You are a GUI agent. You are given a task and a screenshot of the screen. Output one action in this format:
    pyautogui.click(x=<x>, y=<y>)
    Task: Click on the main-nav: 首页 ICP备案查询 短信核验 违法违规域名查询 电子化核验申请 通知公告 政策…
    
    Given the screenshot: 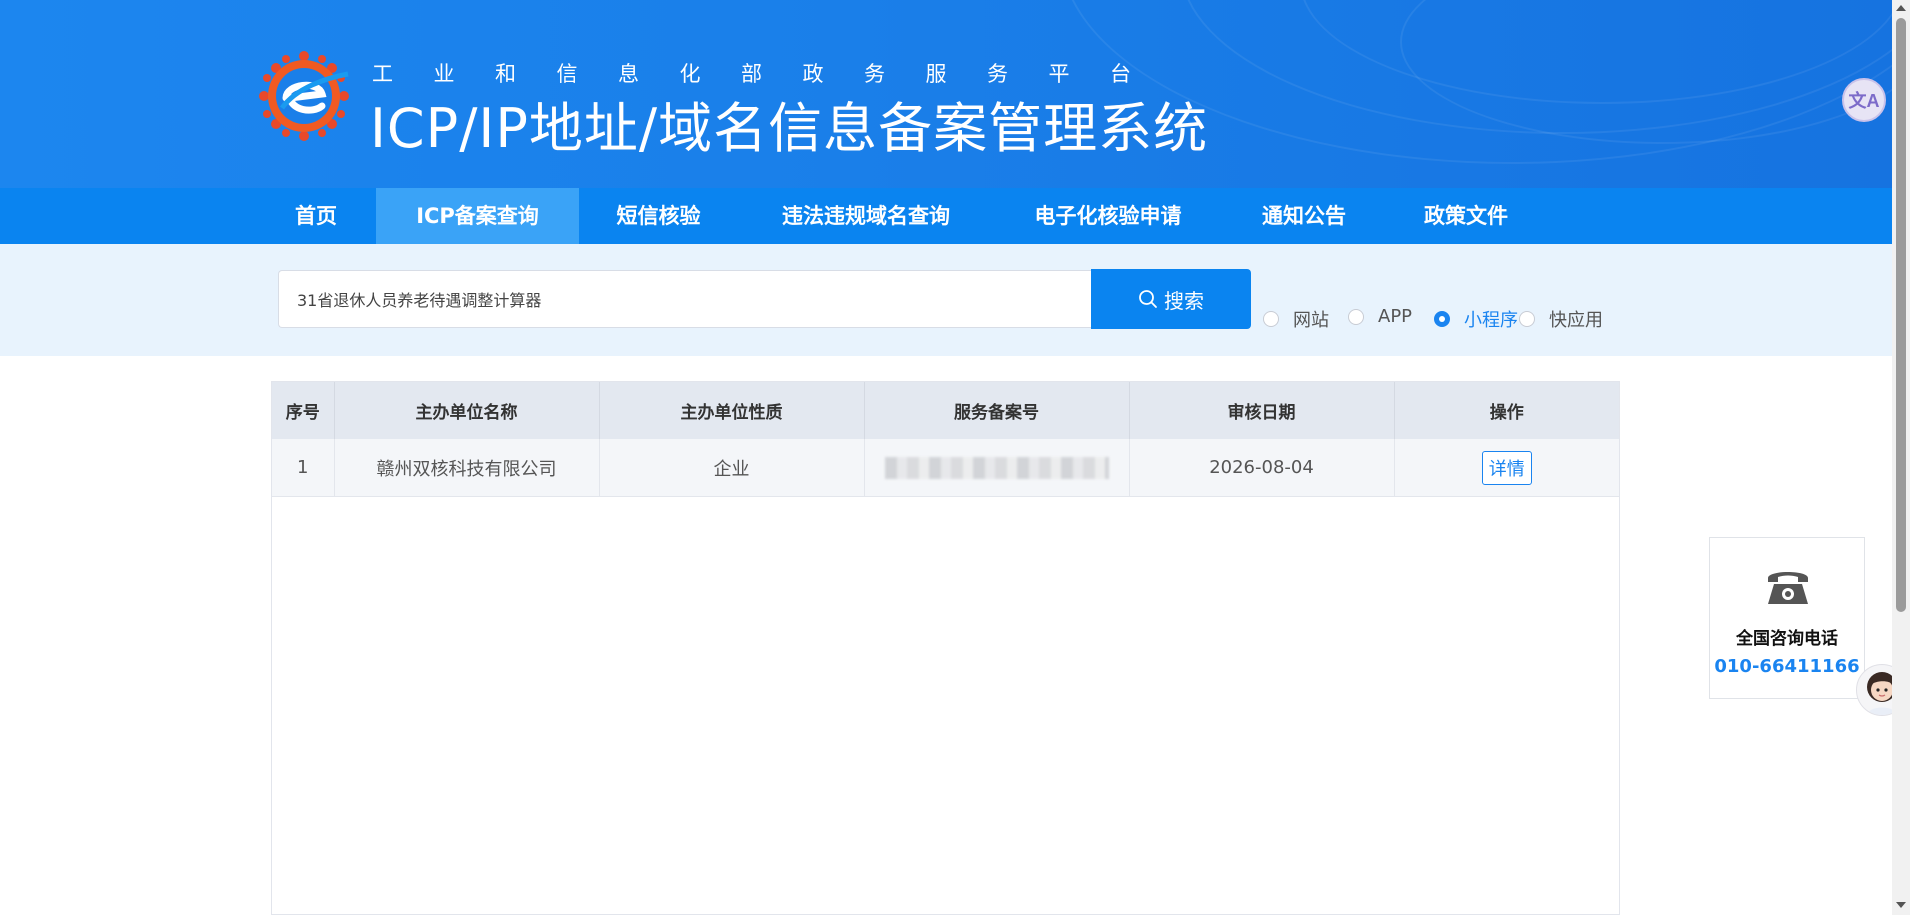 What is the action you would take?
    pyautogui.click(x=946, y=216)
    